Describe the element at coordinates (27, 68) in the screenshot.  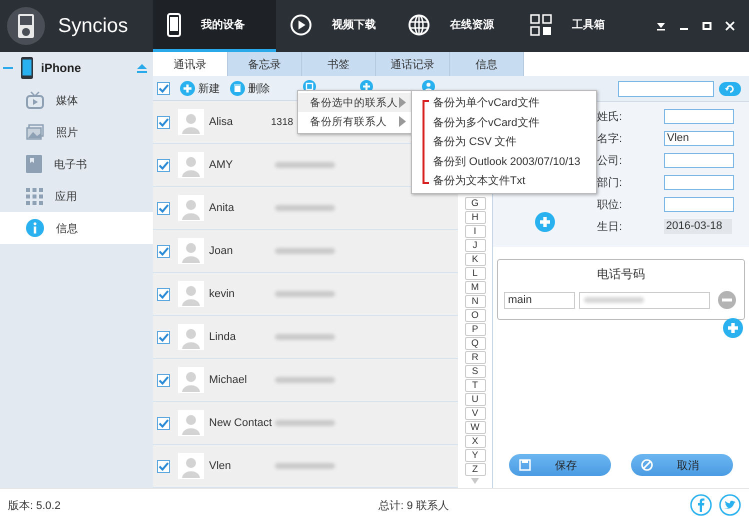
I see `phone-icon` at that location.